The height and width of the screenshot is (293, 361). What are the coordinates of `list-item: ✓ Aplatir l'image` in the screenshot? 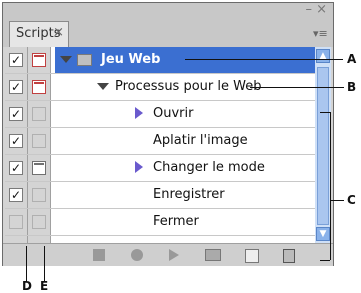 It's located at (168, 141).